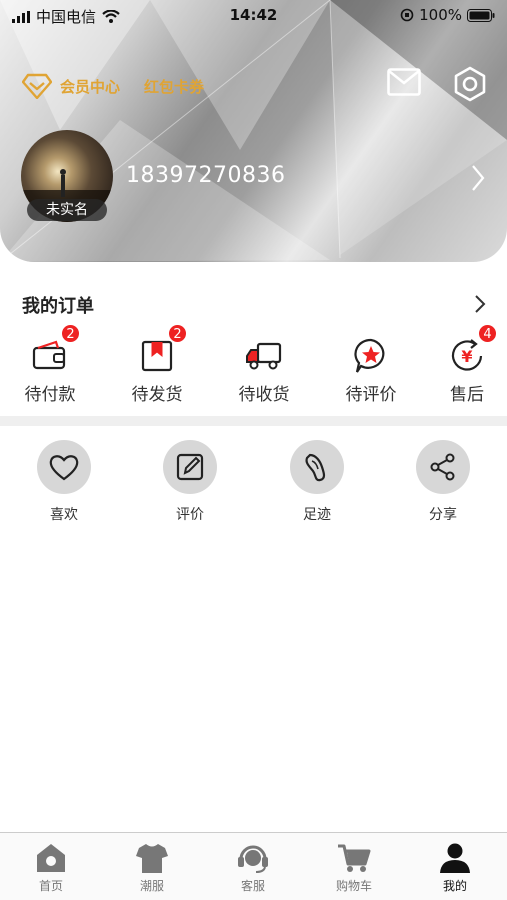 The image size is (507, 900). I want to click on verification-badge: 未实名, so click(67, 210).